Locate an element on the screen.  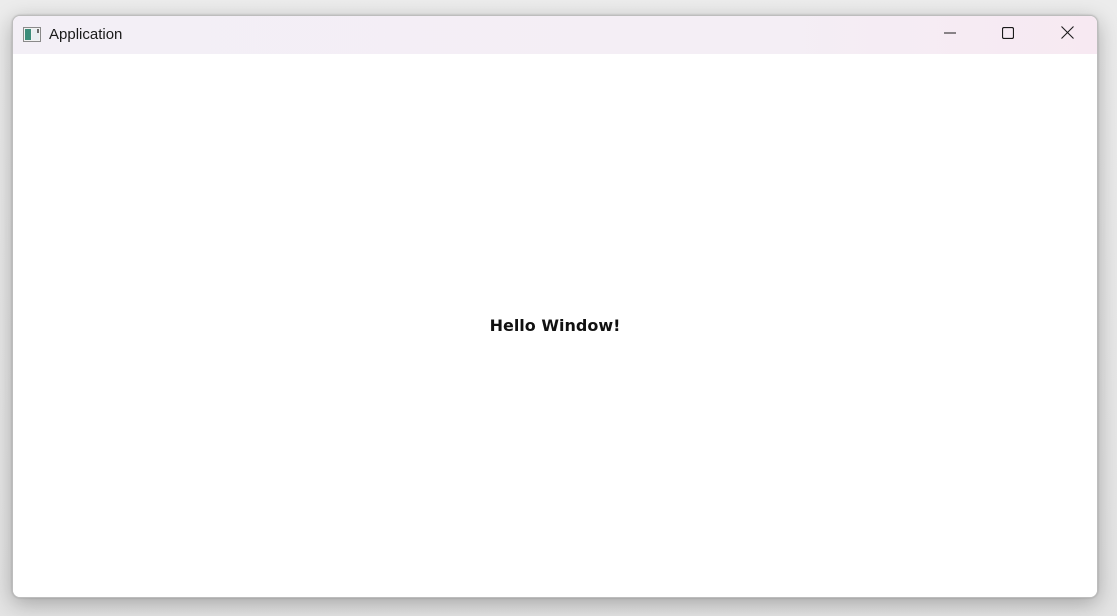
title-bar: Application is located at coordinates (555, 35).